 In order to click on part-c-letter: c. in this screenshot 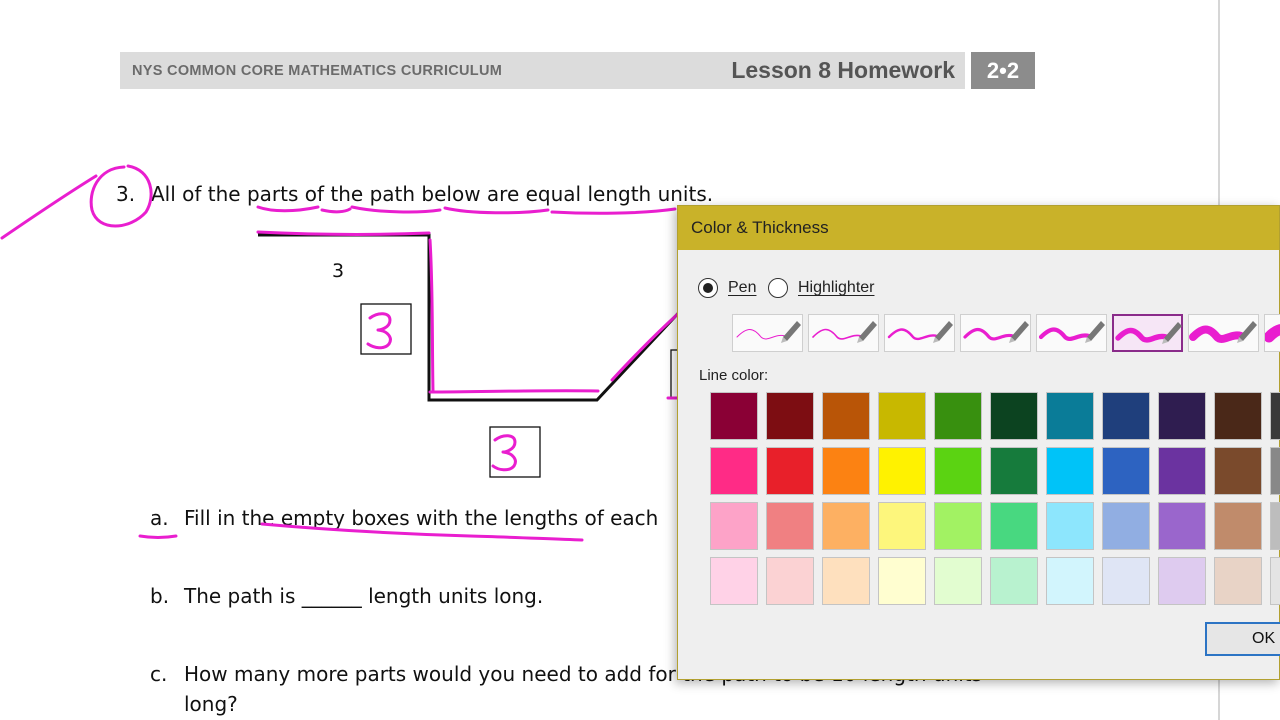, I will do `click(159, 674)`.